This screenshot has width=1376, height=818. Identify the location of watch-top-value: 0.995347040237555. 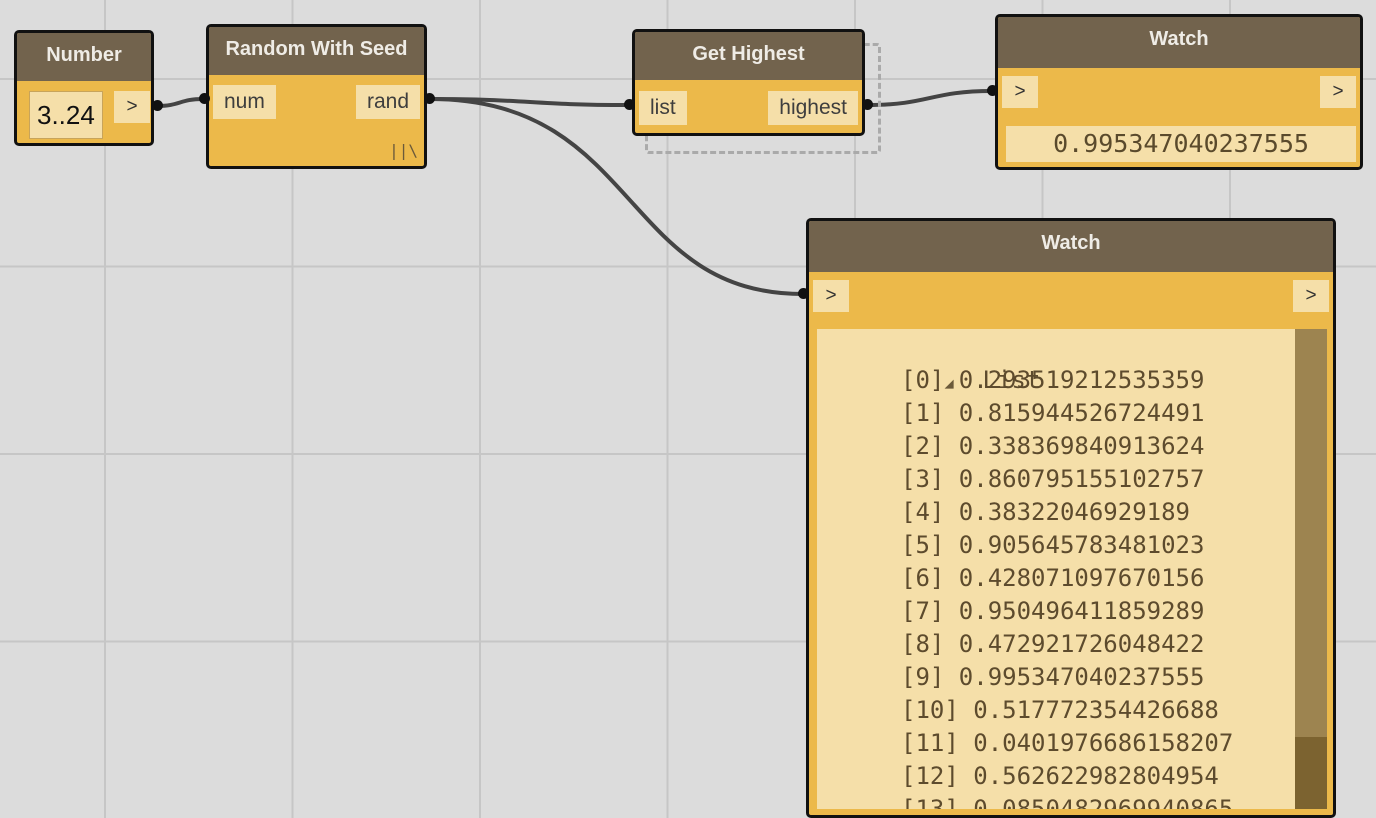
(1181, 144).